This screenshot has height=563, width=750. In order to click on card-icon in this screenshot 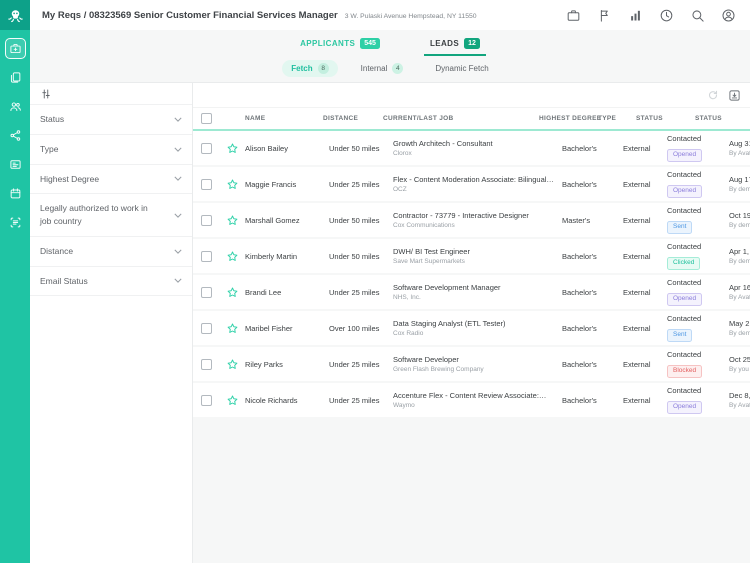, I will do `click(15, 164)`.